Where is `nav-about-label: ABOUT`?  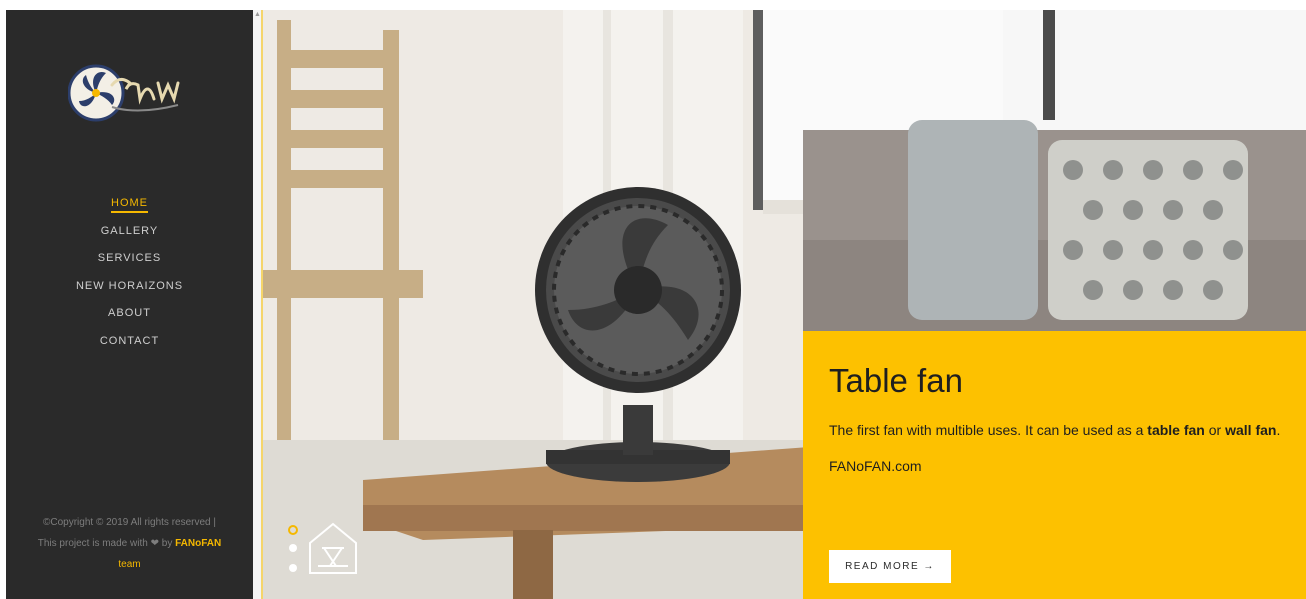 nav-about-label: ABOUT is located at coordinates (129, 313).